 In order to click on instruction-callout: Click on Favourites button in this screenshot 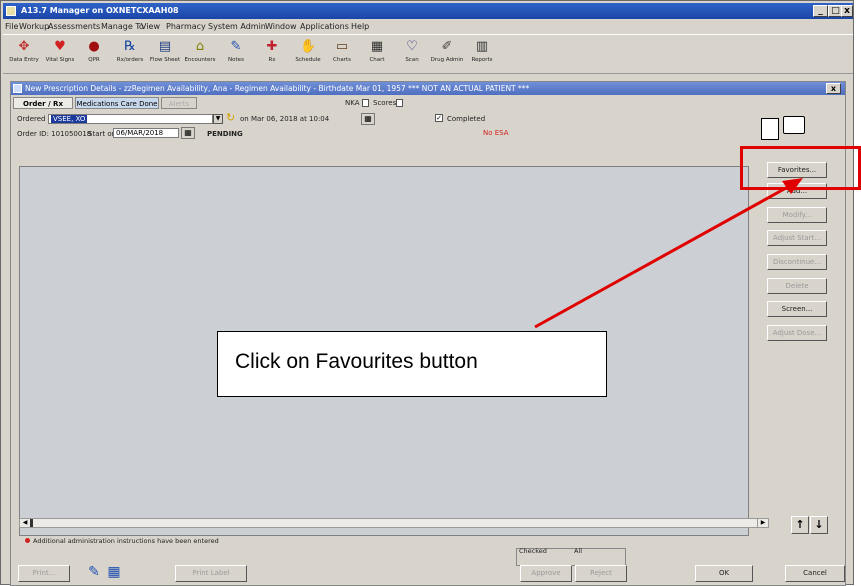, I will do `click(412, 364)`.